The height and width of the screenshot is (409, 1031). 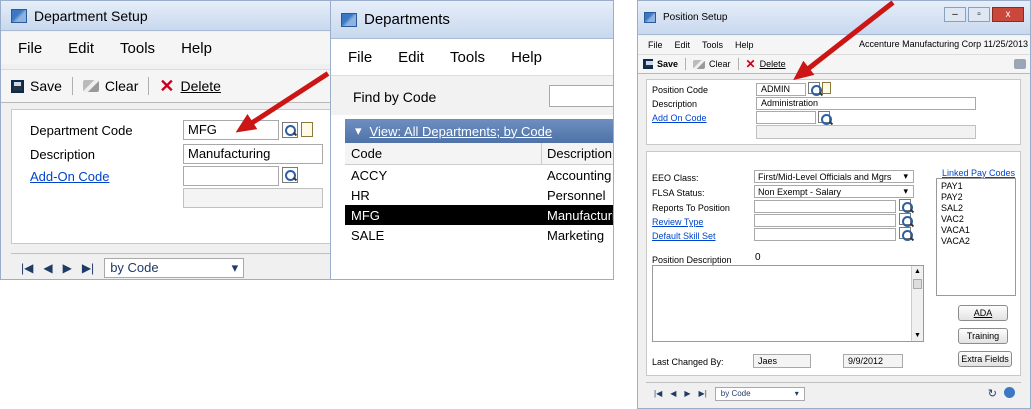 I want to click on scrollbar: ▲ ▼, so click(x=917, y=303).